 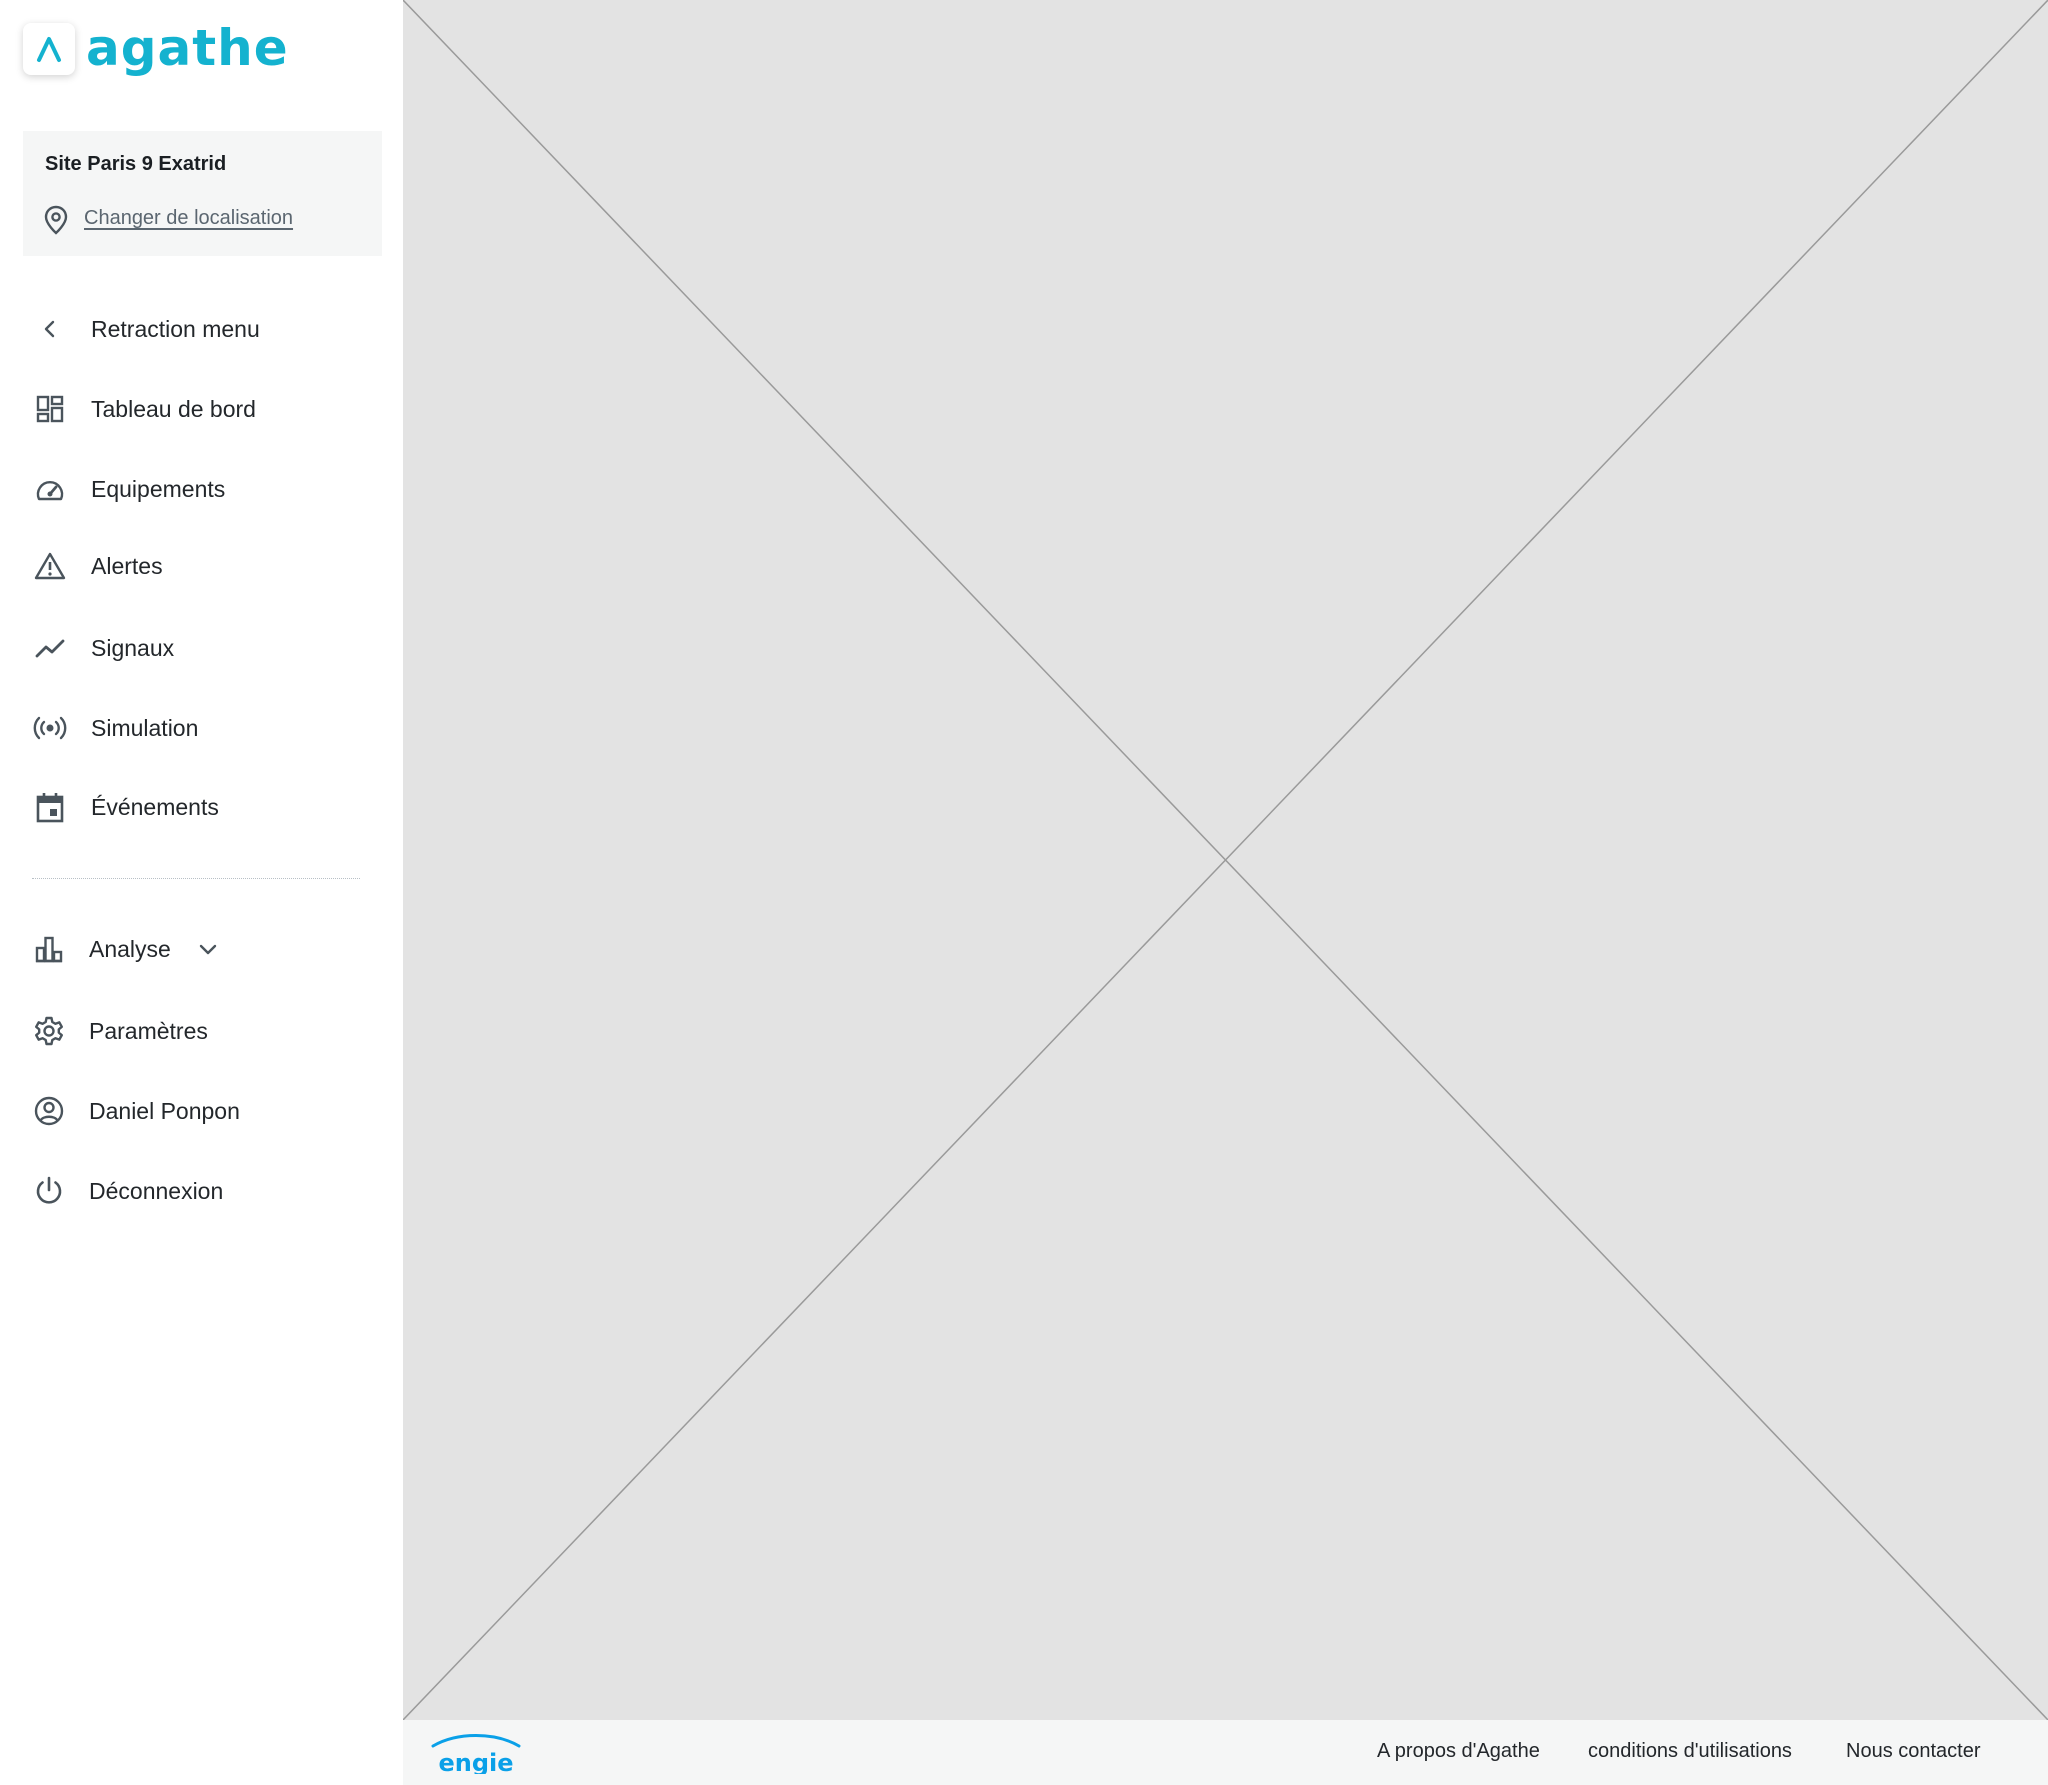 I want to click on nav-label-events: Événements, so click(x=155, y=806).